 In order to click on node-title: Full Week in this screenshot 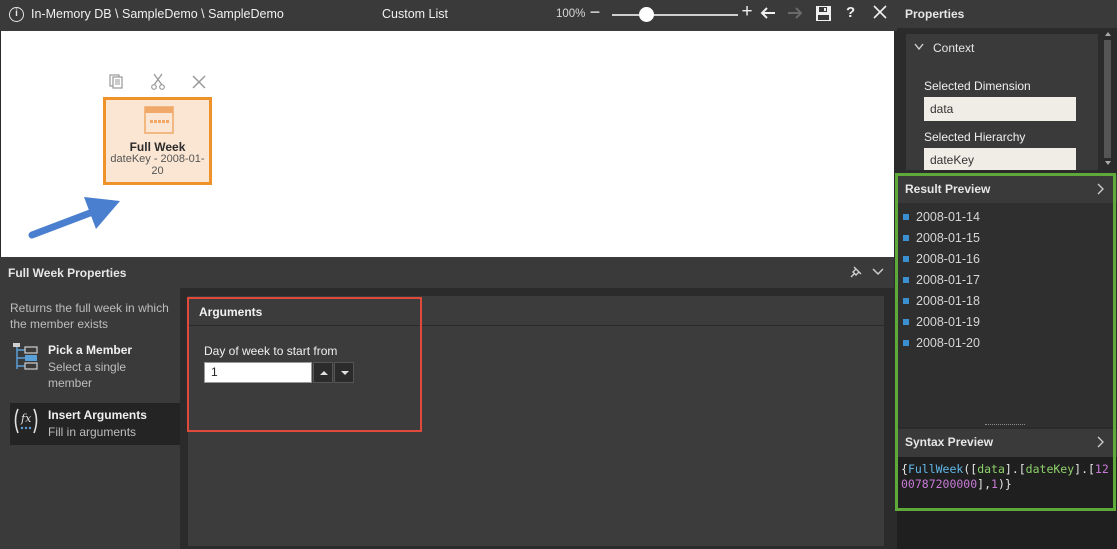, I will do `click(157, 147)`.